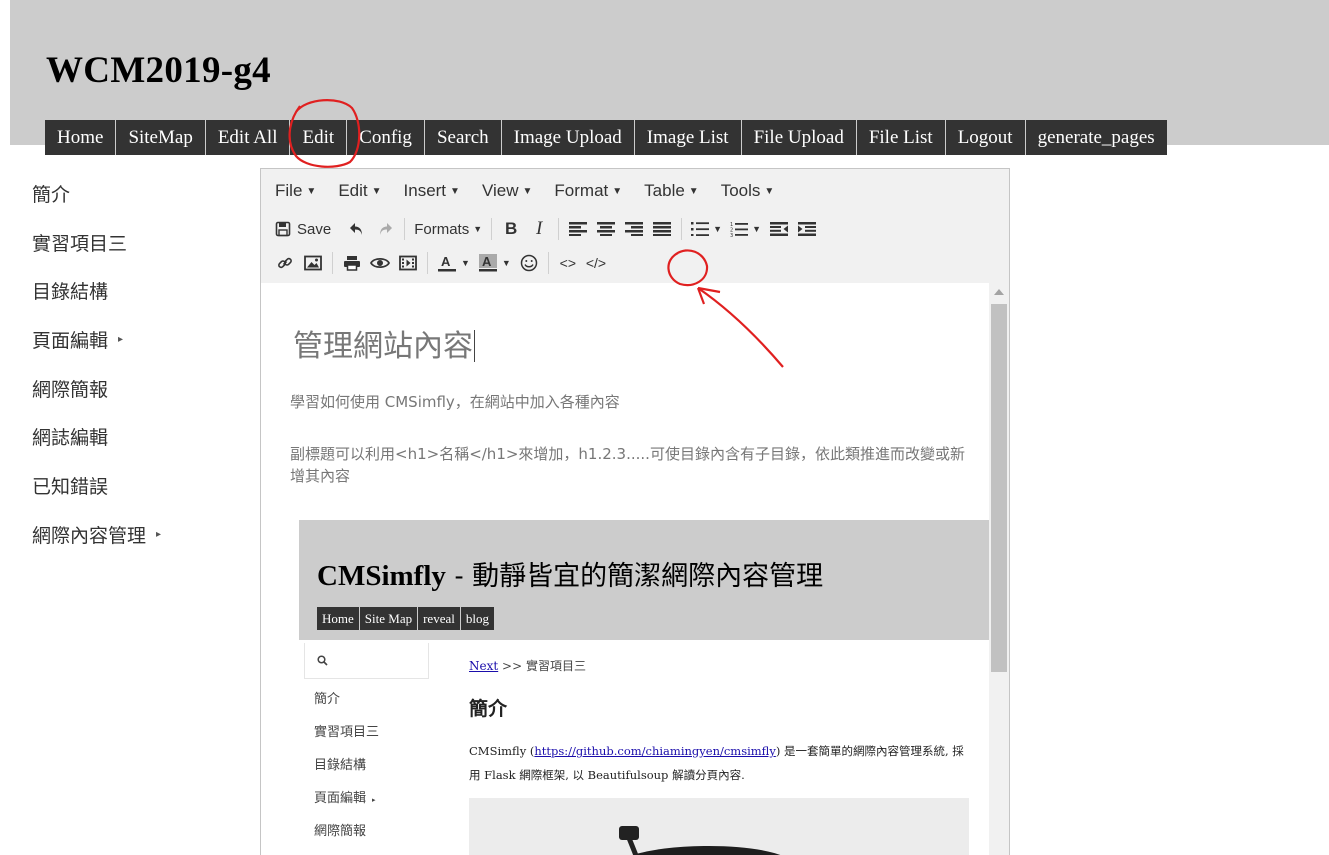 The width and height of the screenshot is (1329, 855). What do you see at coordinates (158, 70) in the screenshot?
I see `site-title: WCM2019-g4` at bounding box center [158, 70].